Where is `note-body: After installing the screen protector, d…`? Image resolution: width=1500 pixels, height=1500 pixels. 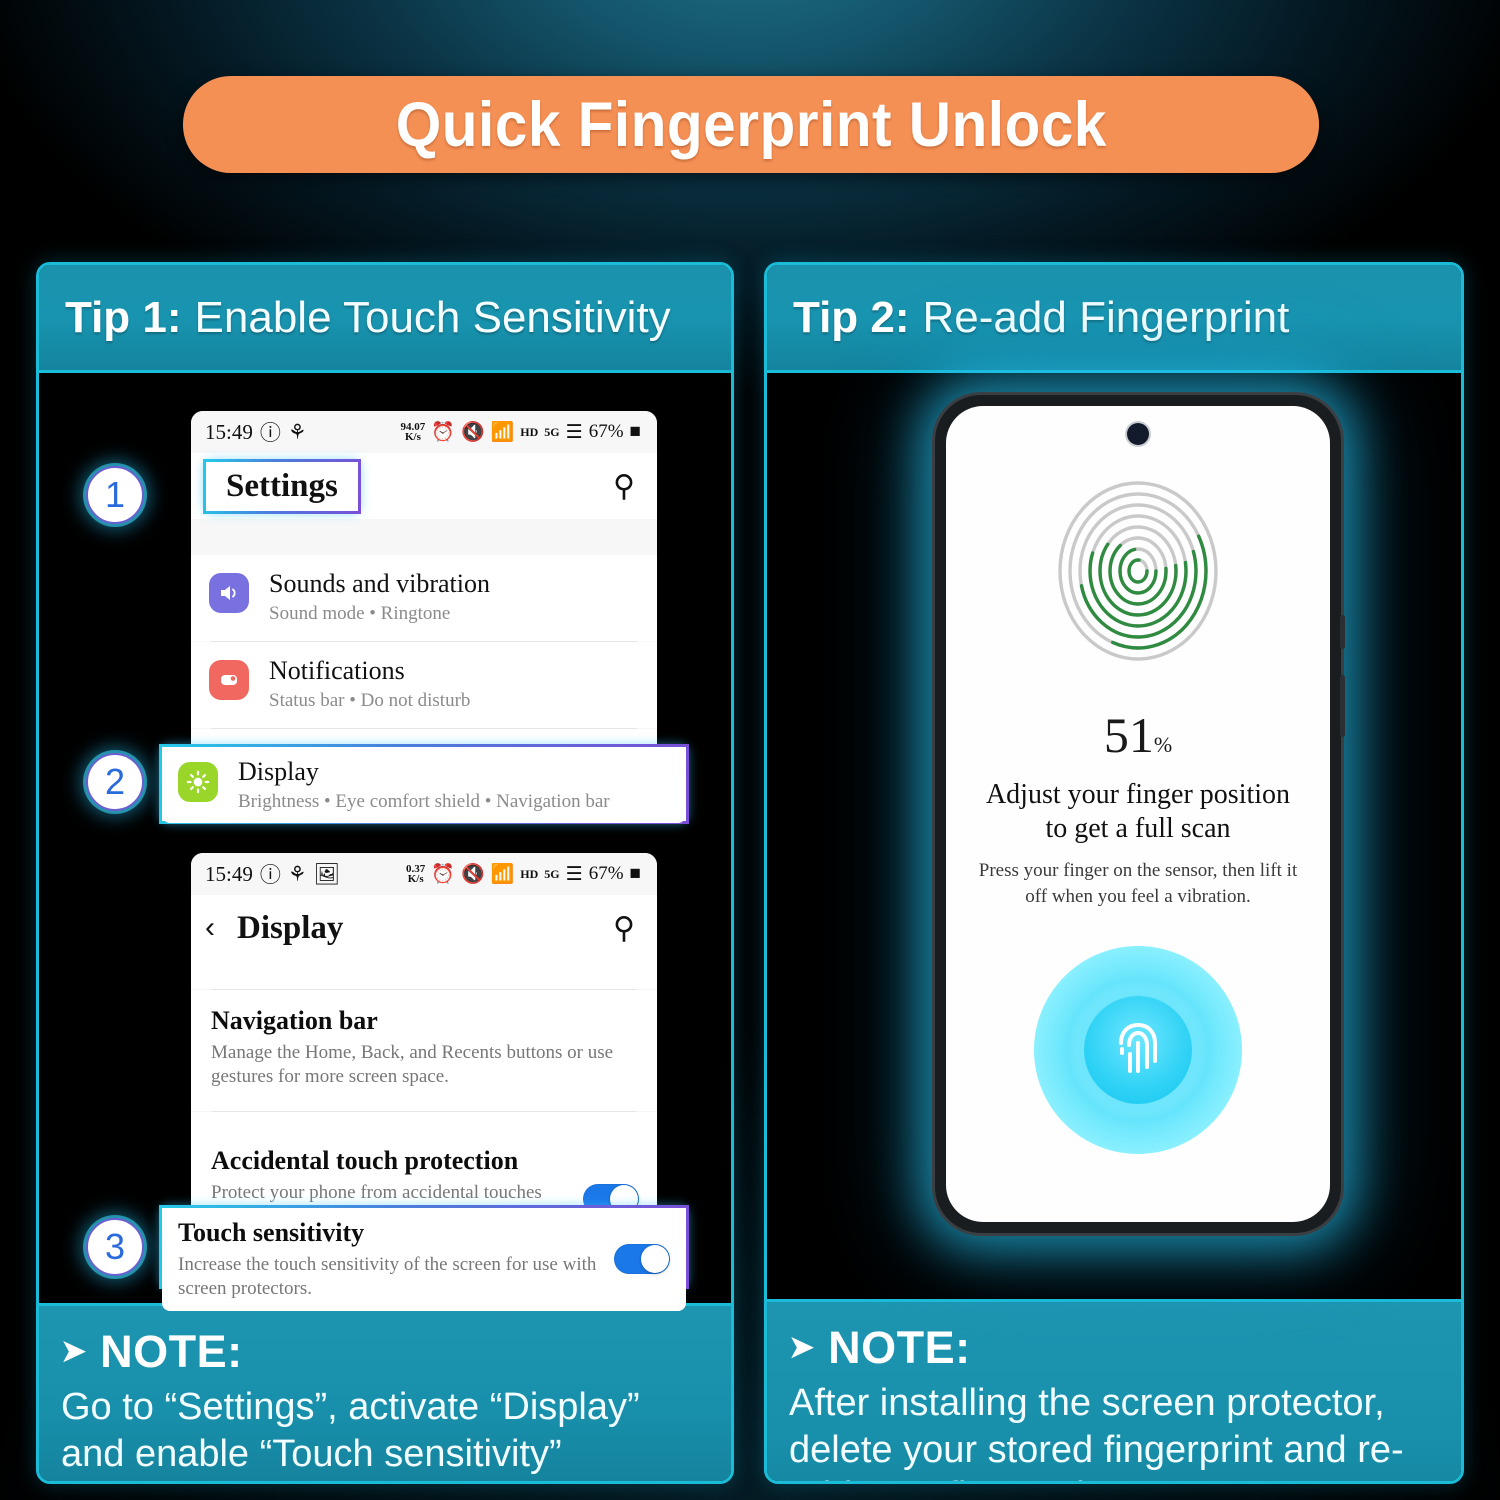 note-body: After installing the screen protector, d… is located at coordinates (1096, 1431).